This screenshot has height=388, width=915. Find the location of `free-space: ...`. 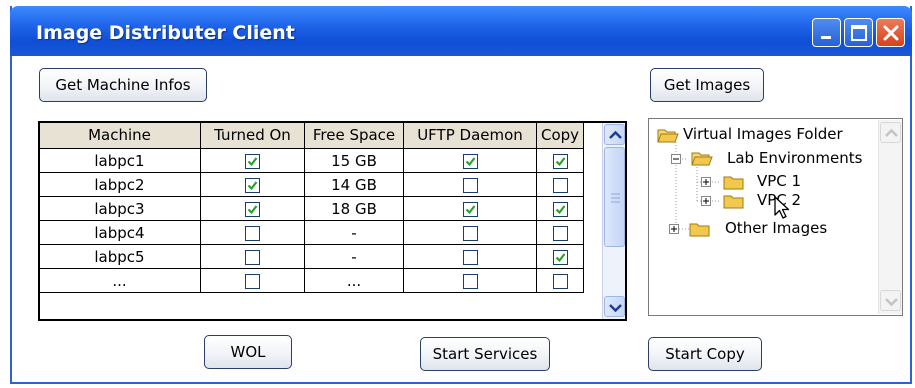

free-space: ... is located at coordinates (354, 280).